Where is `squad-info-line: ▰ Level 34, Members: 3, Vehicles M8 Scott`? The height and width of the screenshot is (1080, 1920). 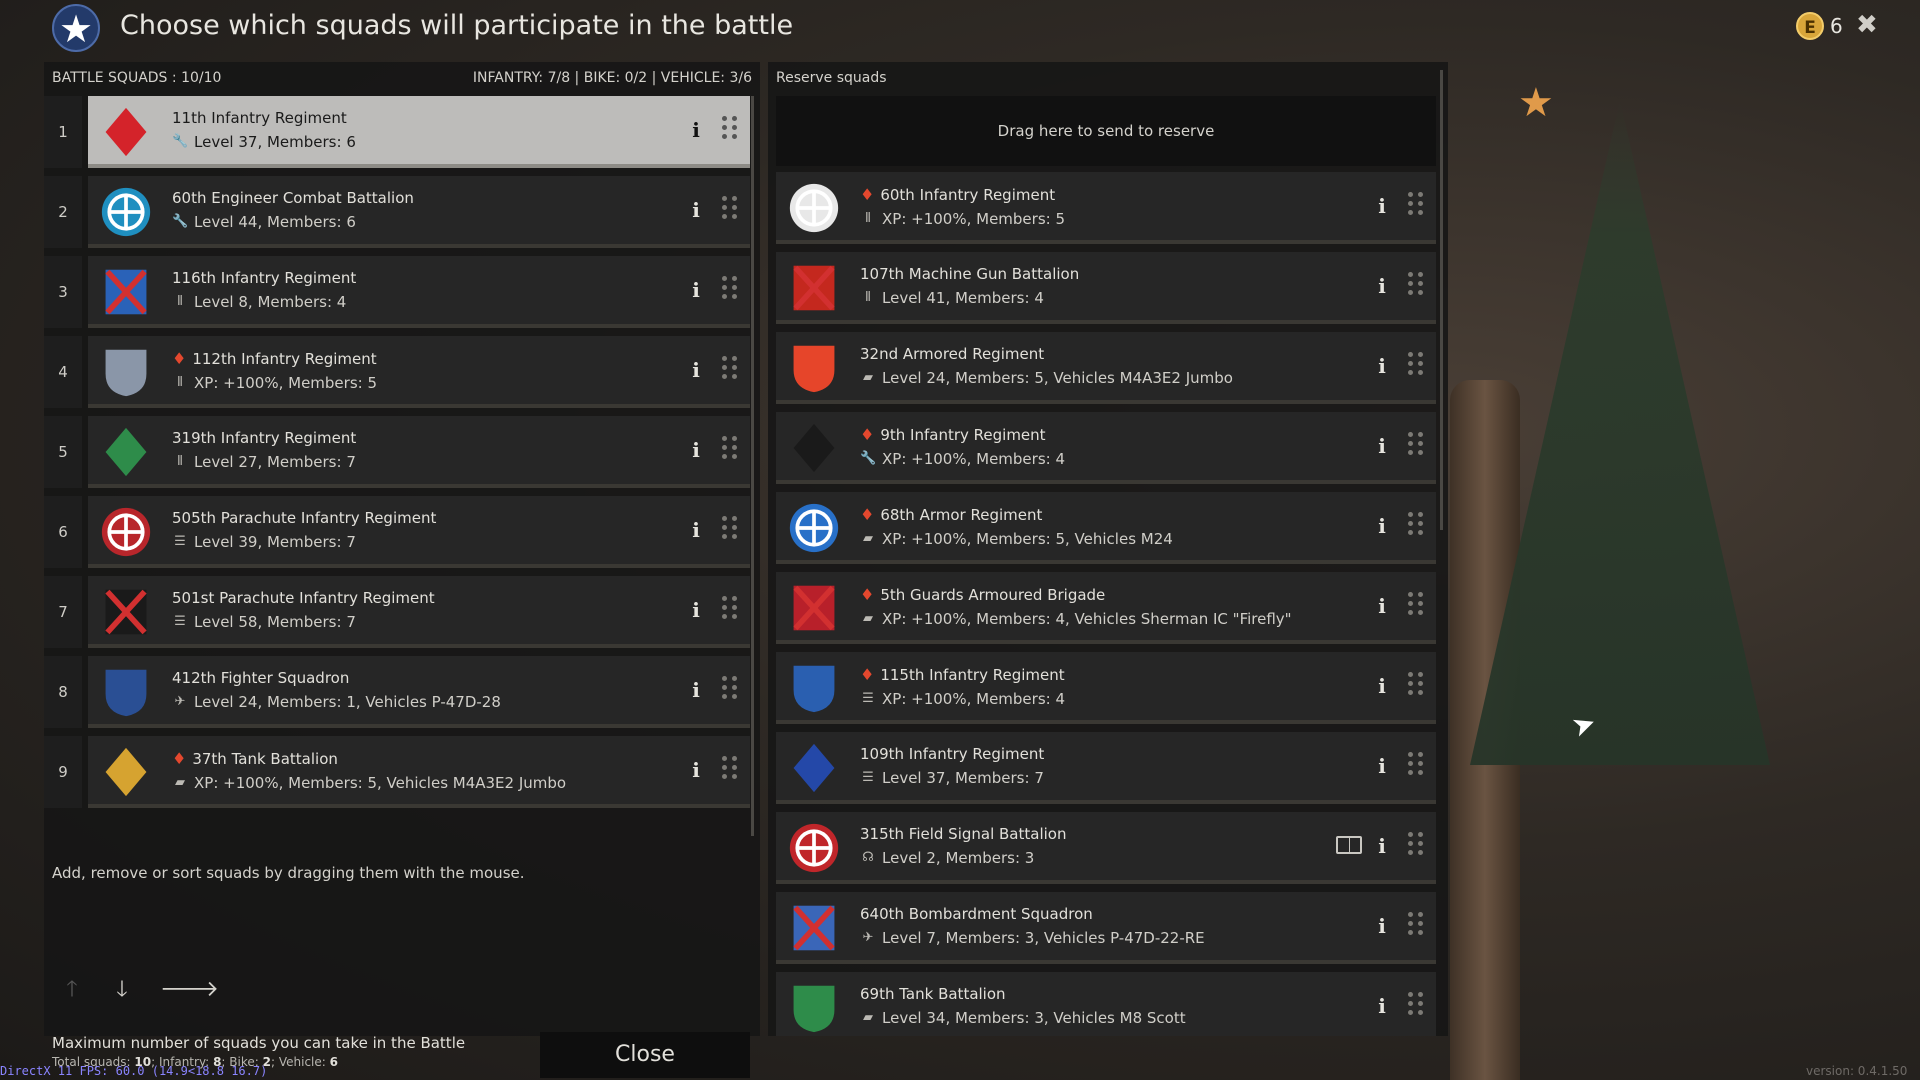 squad-info-line: ▰ Level 34, Members: 3, Vehicles M8 Scott is located at coordinates (1023, 1018).